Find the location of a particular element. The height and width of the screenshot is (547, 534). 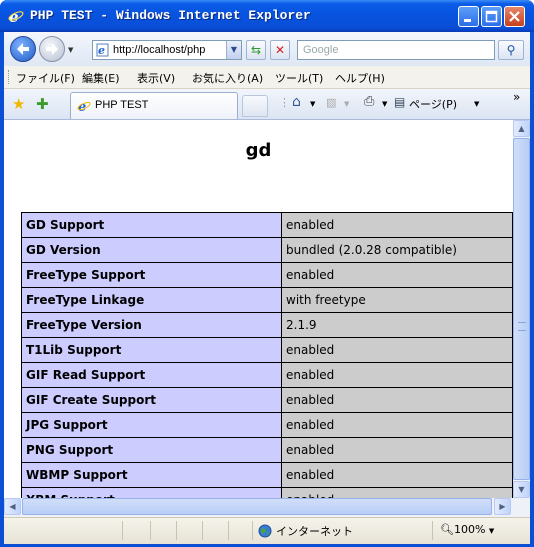

scroll-left-icon: ◀ is located at coordinates (12, 506).